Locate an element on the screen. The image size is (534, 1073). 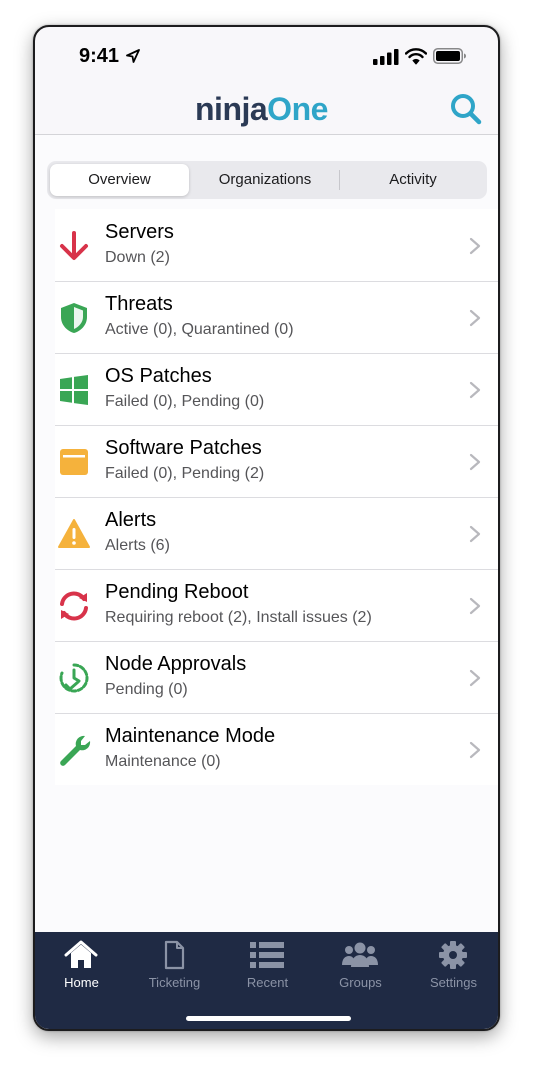
tab-bar: Home Ticketing Recent Groups Settings is located at coordinates (266, 980).